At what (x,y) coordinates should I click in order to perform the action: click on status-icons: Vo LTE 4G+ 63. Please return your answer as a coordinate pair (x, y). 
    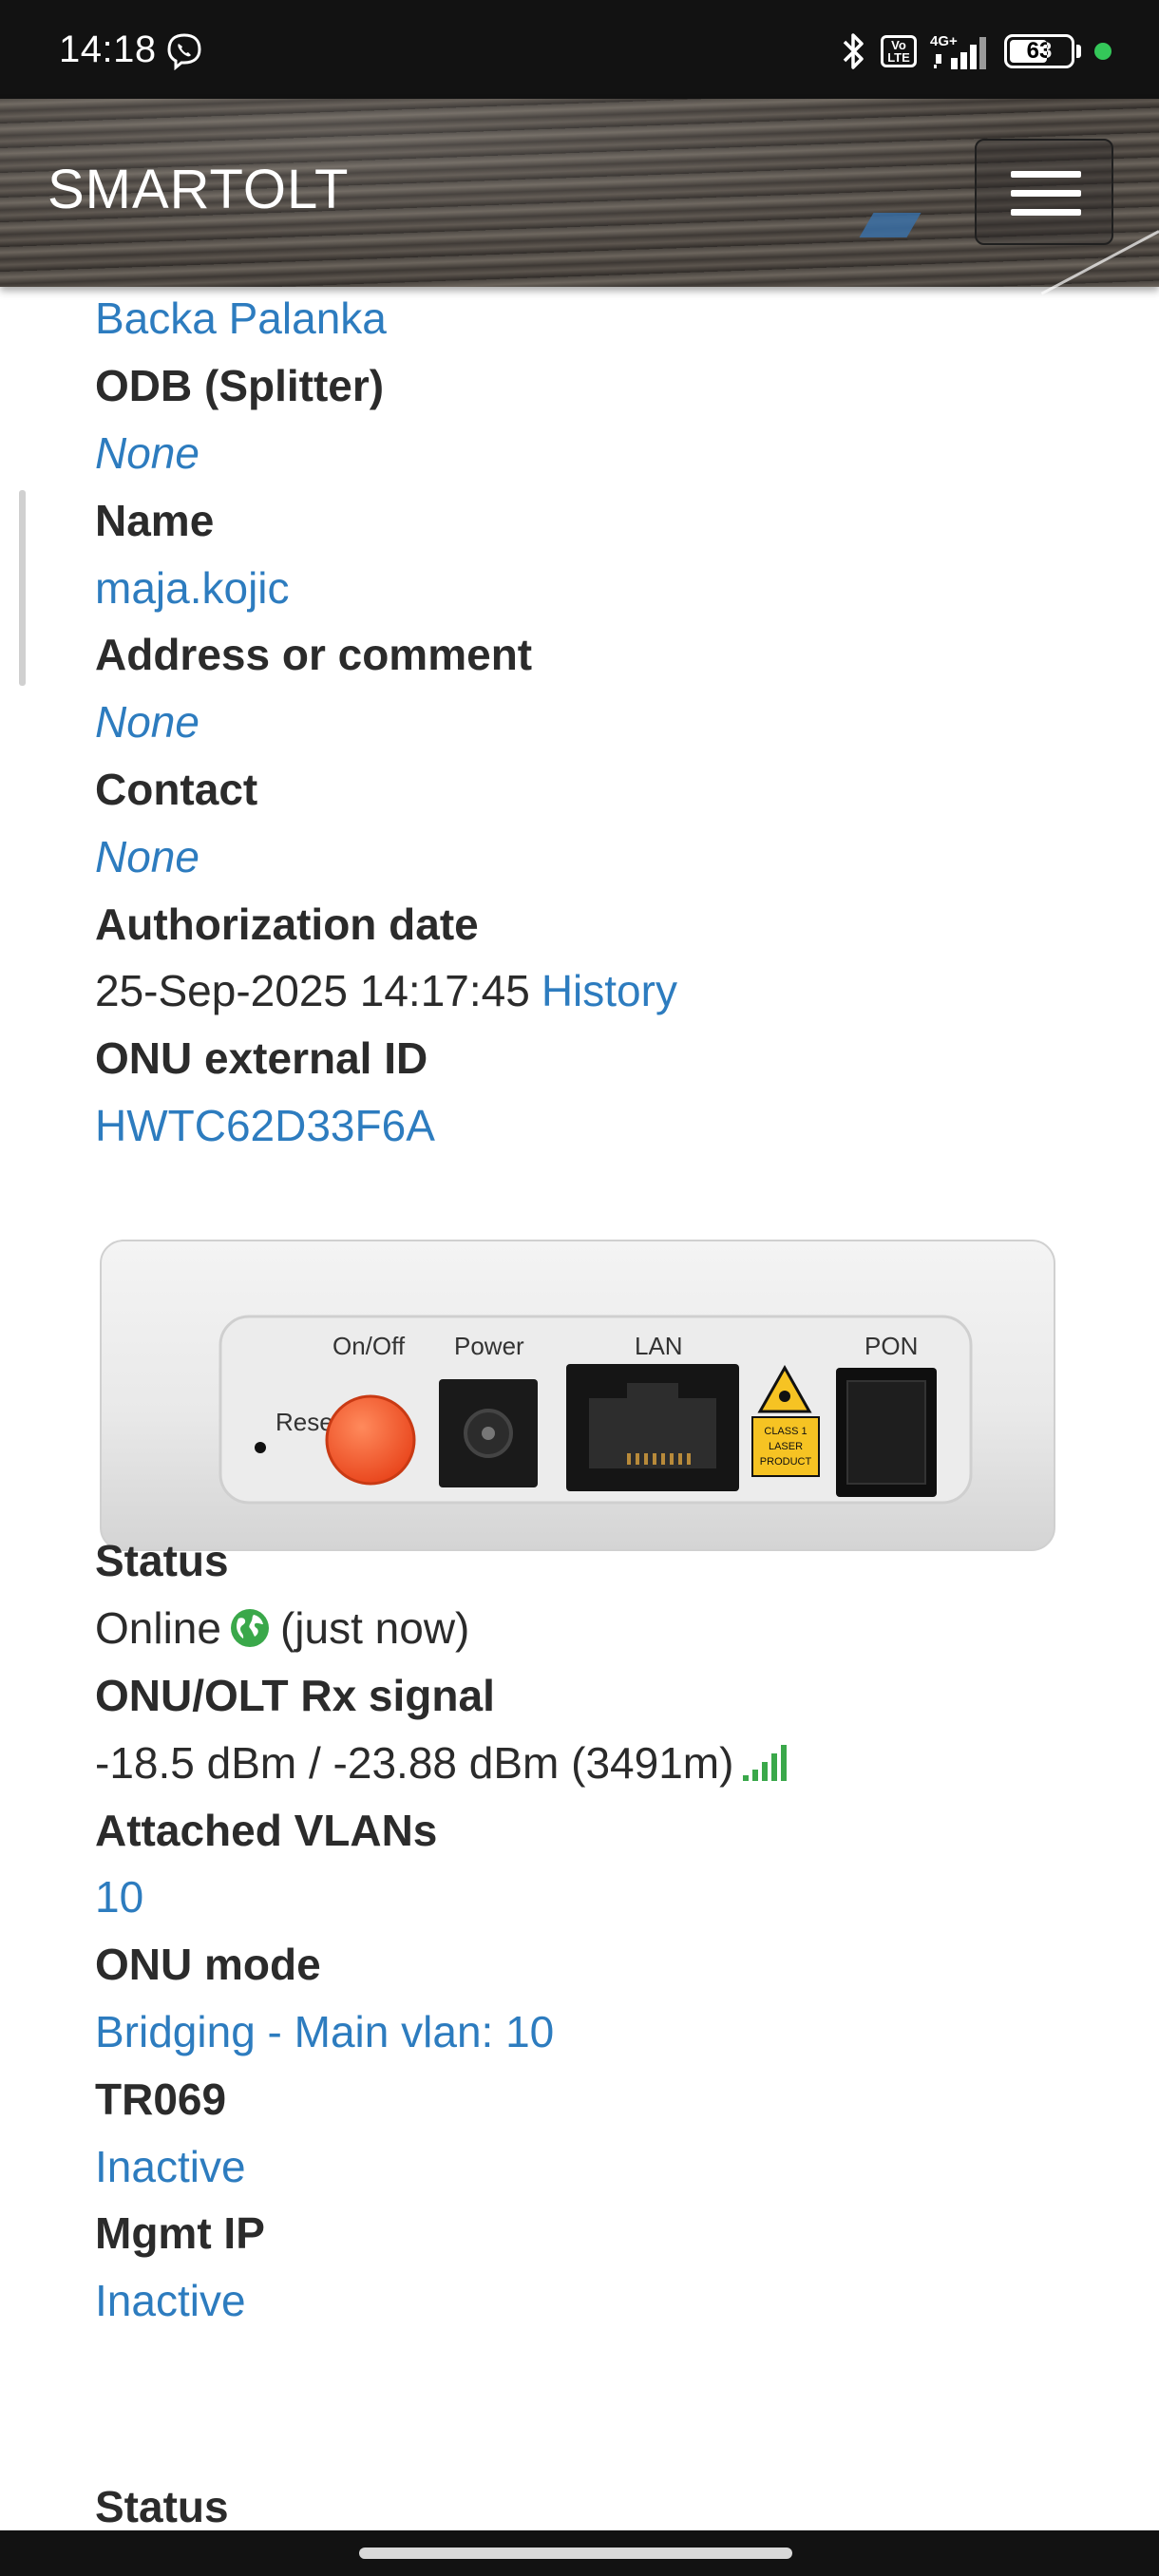
    Looking at the image, I should click on (975, 51).